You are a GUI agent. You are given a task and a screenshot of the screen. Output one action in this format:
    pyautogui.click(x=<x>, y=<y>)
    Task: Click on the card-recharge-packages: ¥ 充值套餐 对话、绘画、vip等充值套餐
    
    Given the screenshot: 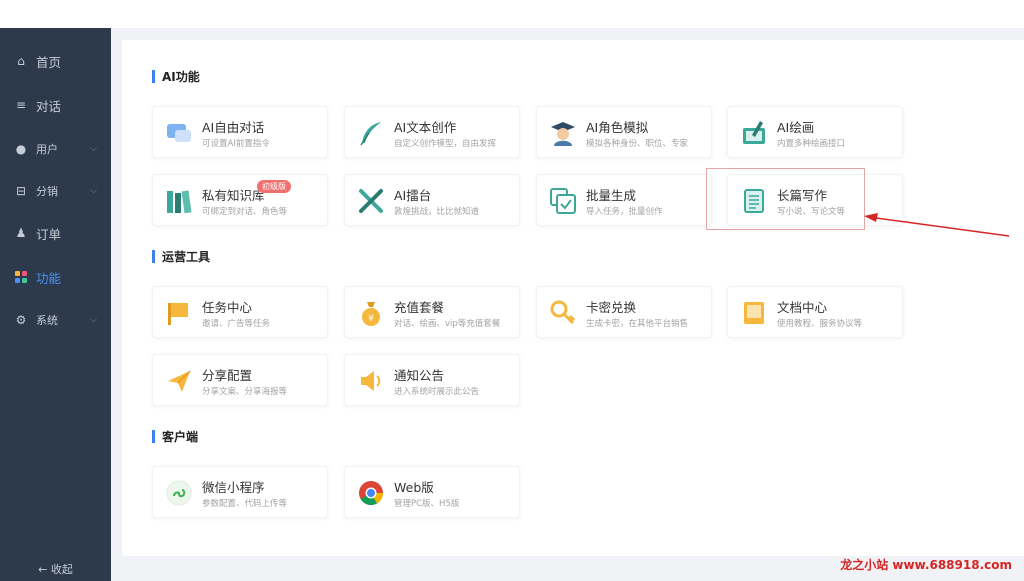 What is the action you would take?
    pyautogui.click(x=432, y=312)
    